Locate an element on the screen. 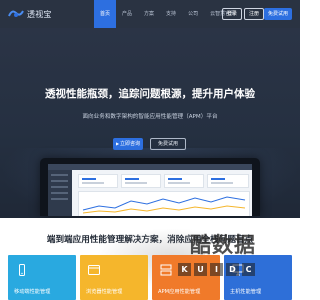  header-free-trial-button: 免费试用 is located at coordinates (278, 14).